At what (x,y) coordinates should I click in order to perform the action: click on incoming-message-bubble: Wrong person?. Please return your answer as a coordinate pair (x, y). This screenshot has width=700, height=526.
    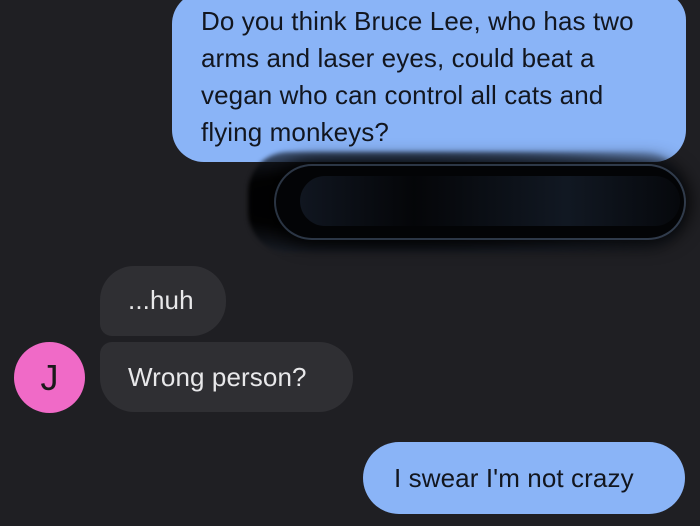
    Looking at the image, I should click on (226, 377).